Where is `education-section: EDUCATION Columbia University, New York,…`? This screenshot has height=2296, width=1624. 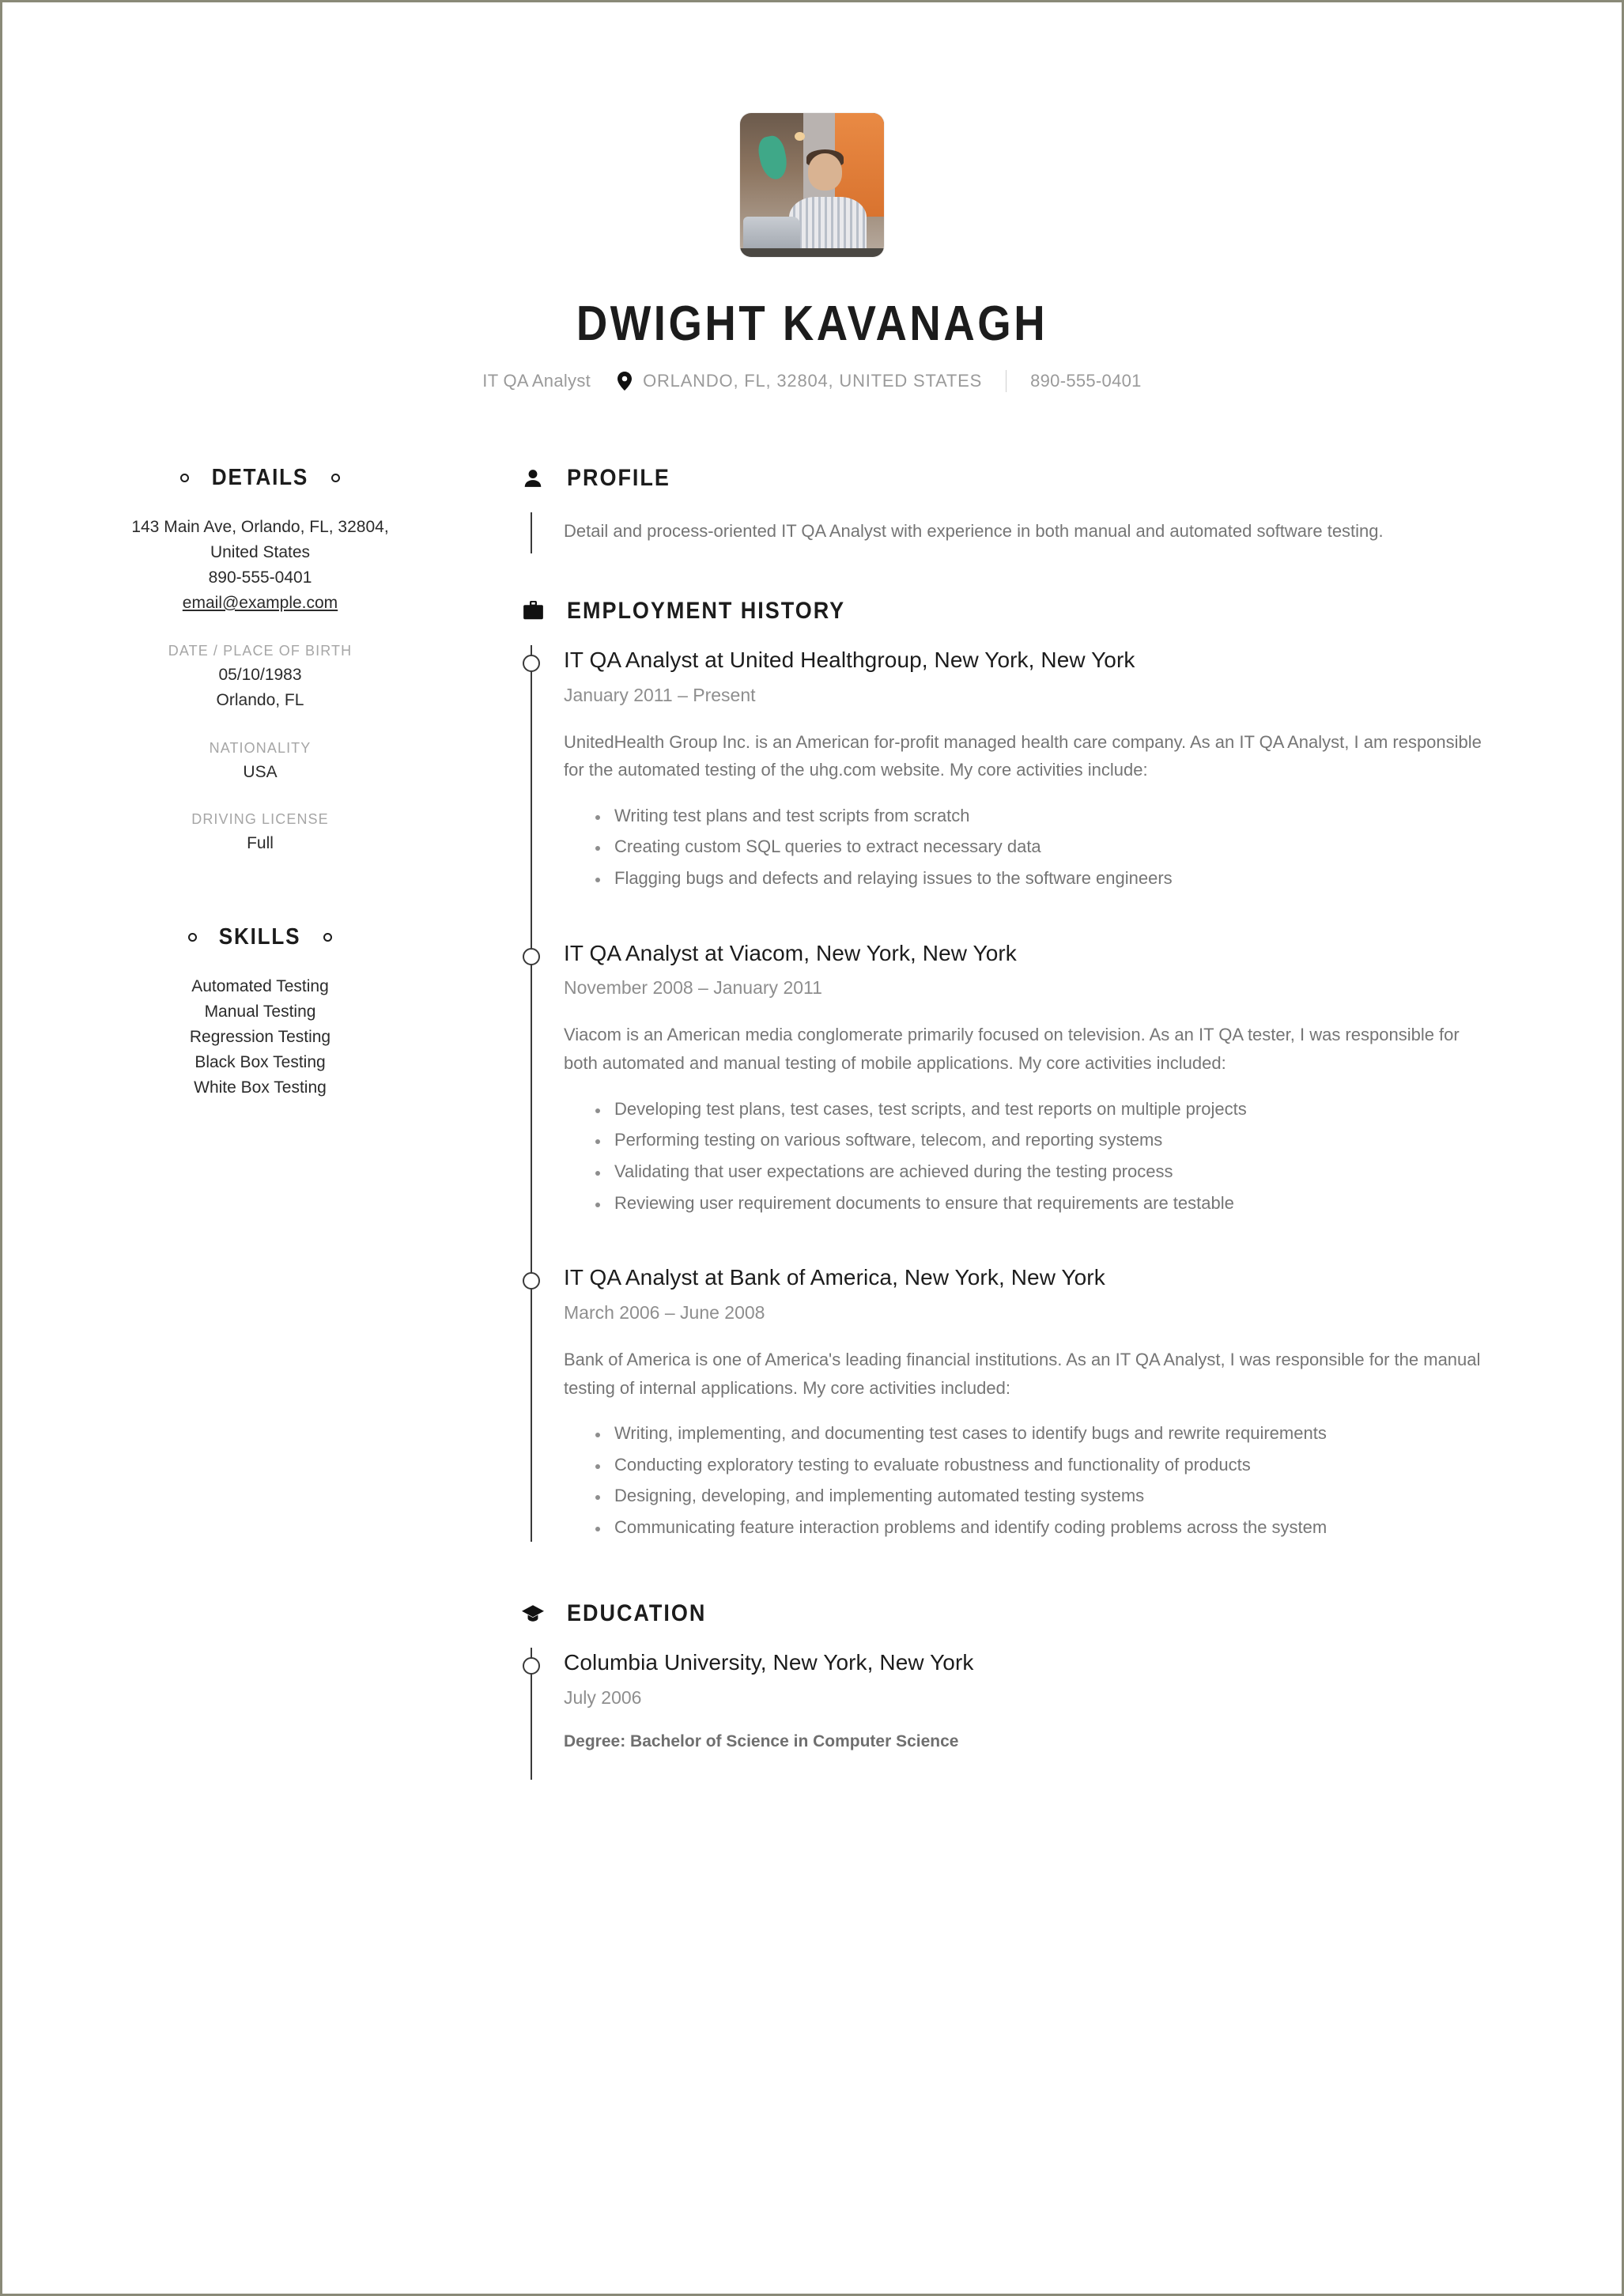 education-section: EDUCATION Columbia University, New York,… is located at coordinates (1024, 1690).